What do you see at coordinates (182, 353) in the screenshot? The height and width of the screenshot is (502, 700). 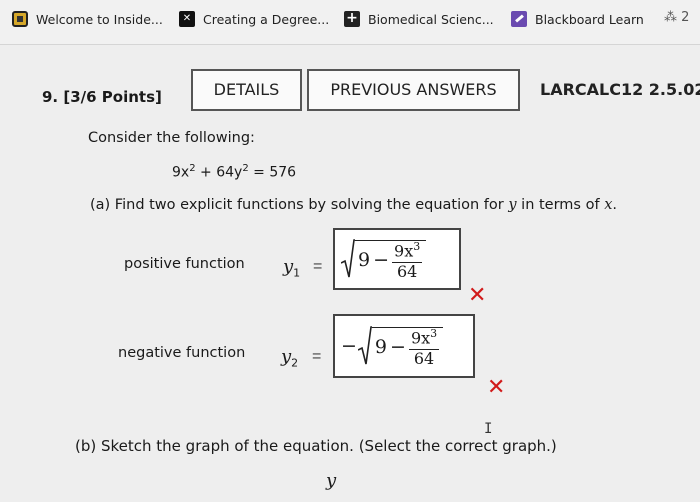 I see `negative-function-label: negative function` at bounding box center [182, 353].